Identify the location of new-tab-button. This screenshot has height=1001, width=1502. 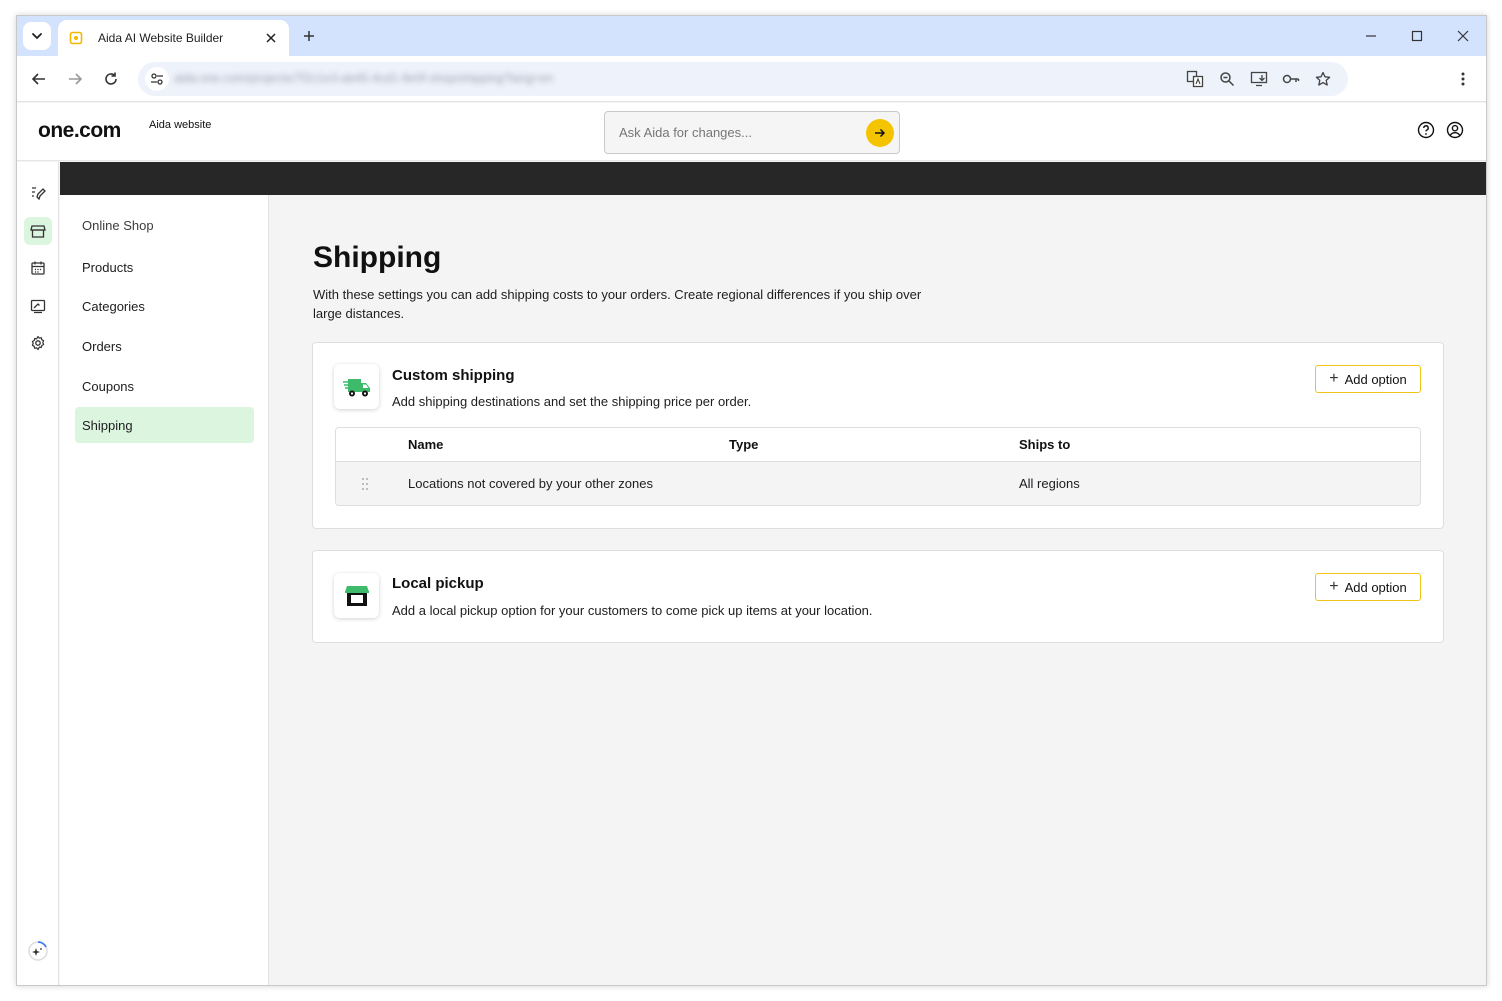
(309, 36).